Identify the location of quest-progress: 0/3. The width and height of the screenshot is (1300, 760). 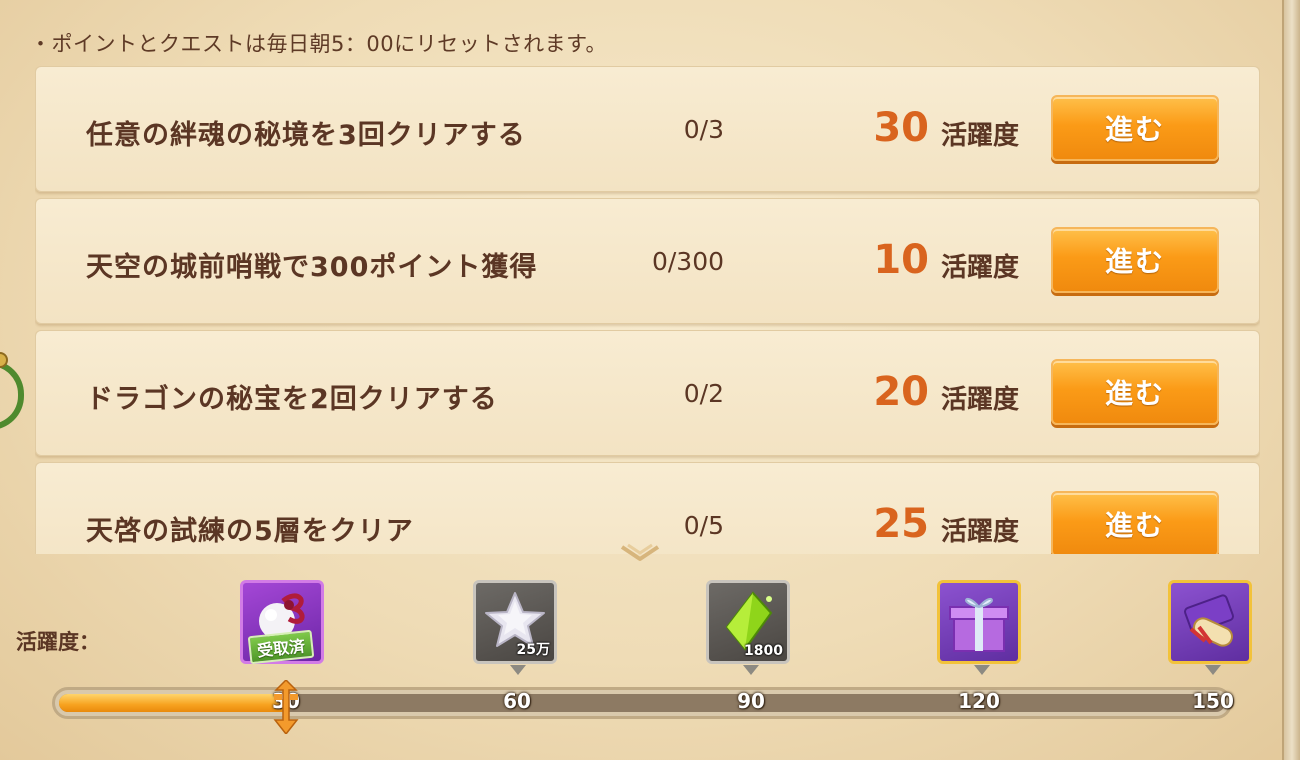
(703, 129).